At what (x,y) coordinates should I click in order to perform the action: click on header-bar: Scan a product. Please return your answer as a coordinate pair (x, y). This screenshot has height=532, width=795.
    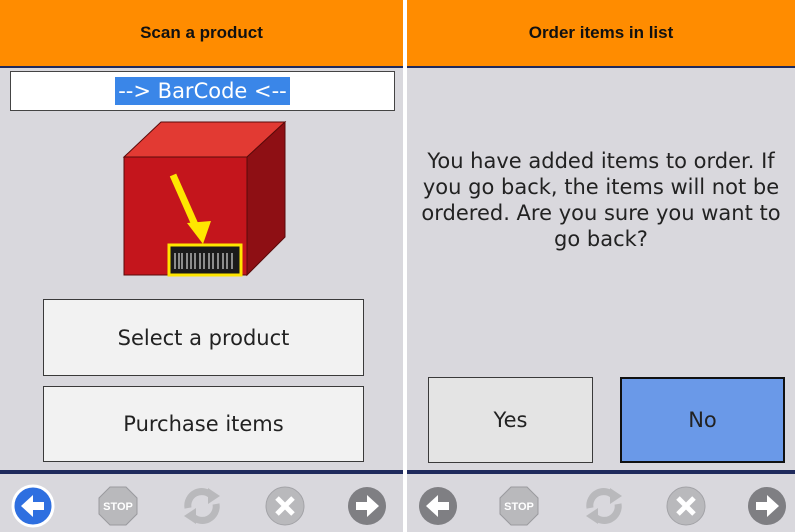
    Looking at the image, I should click on (201, 34).